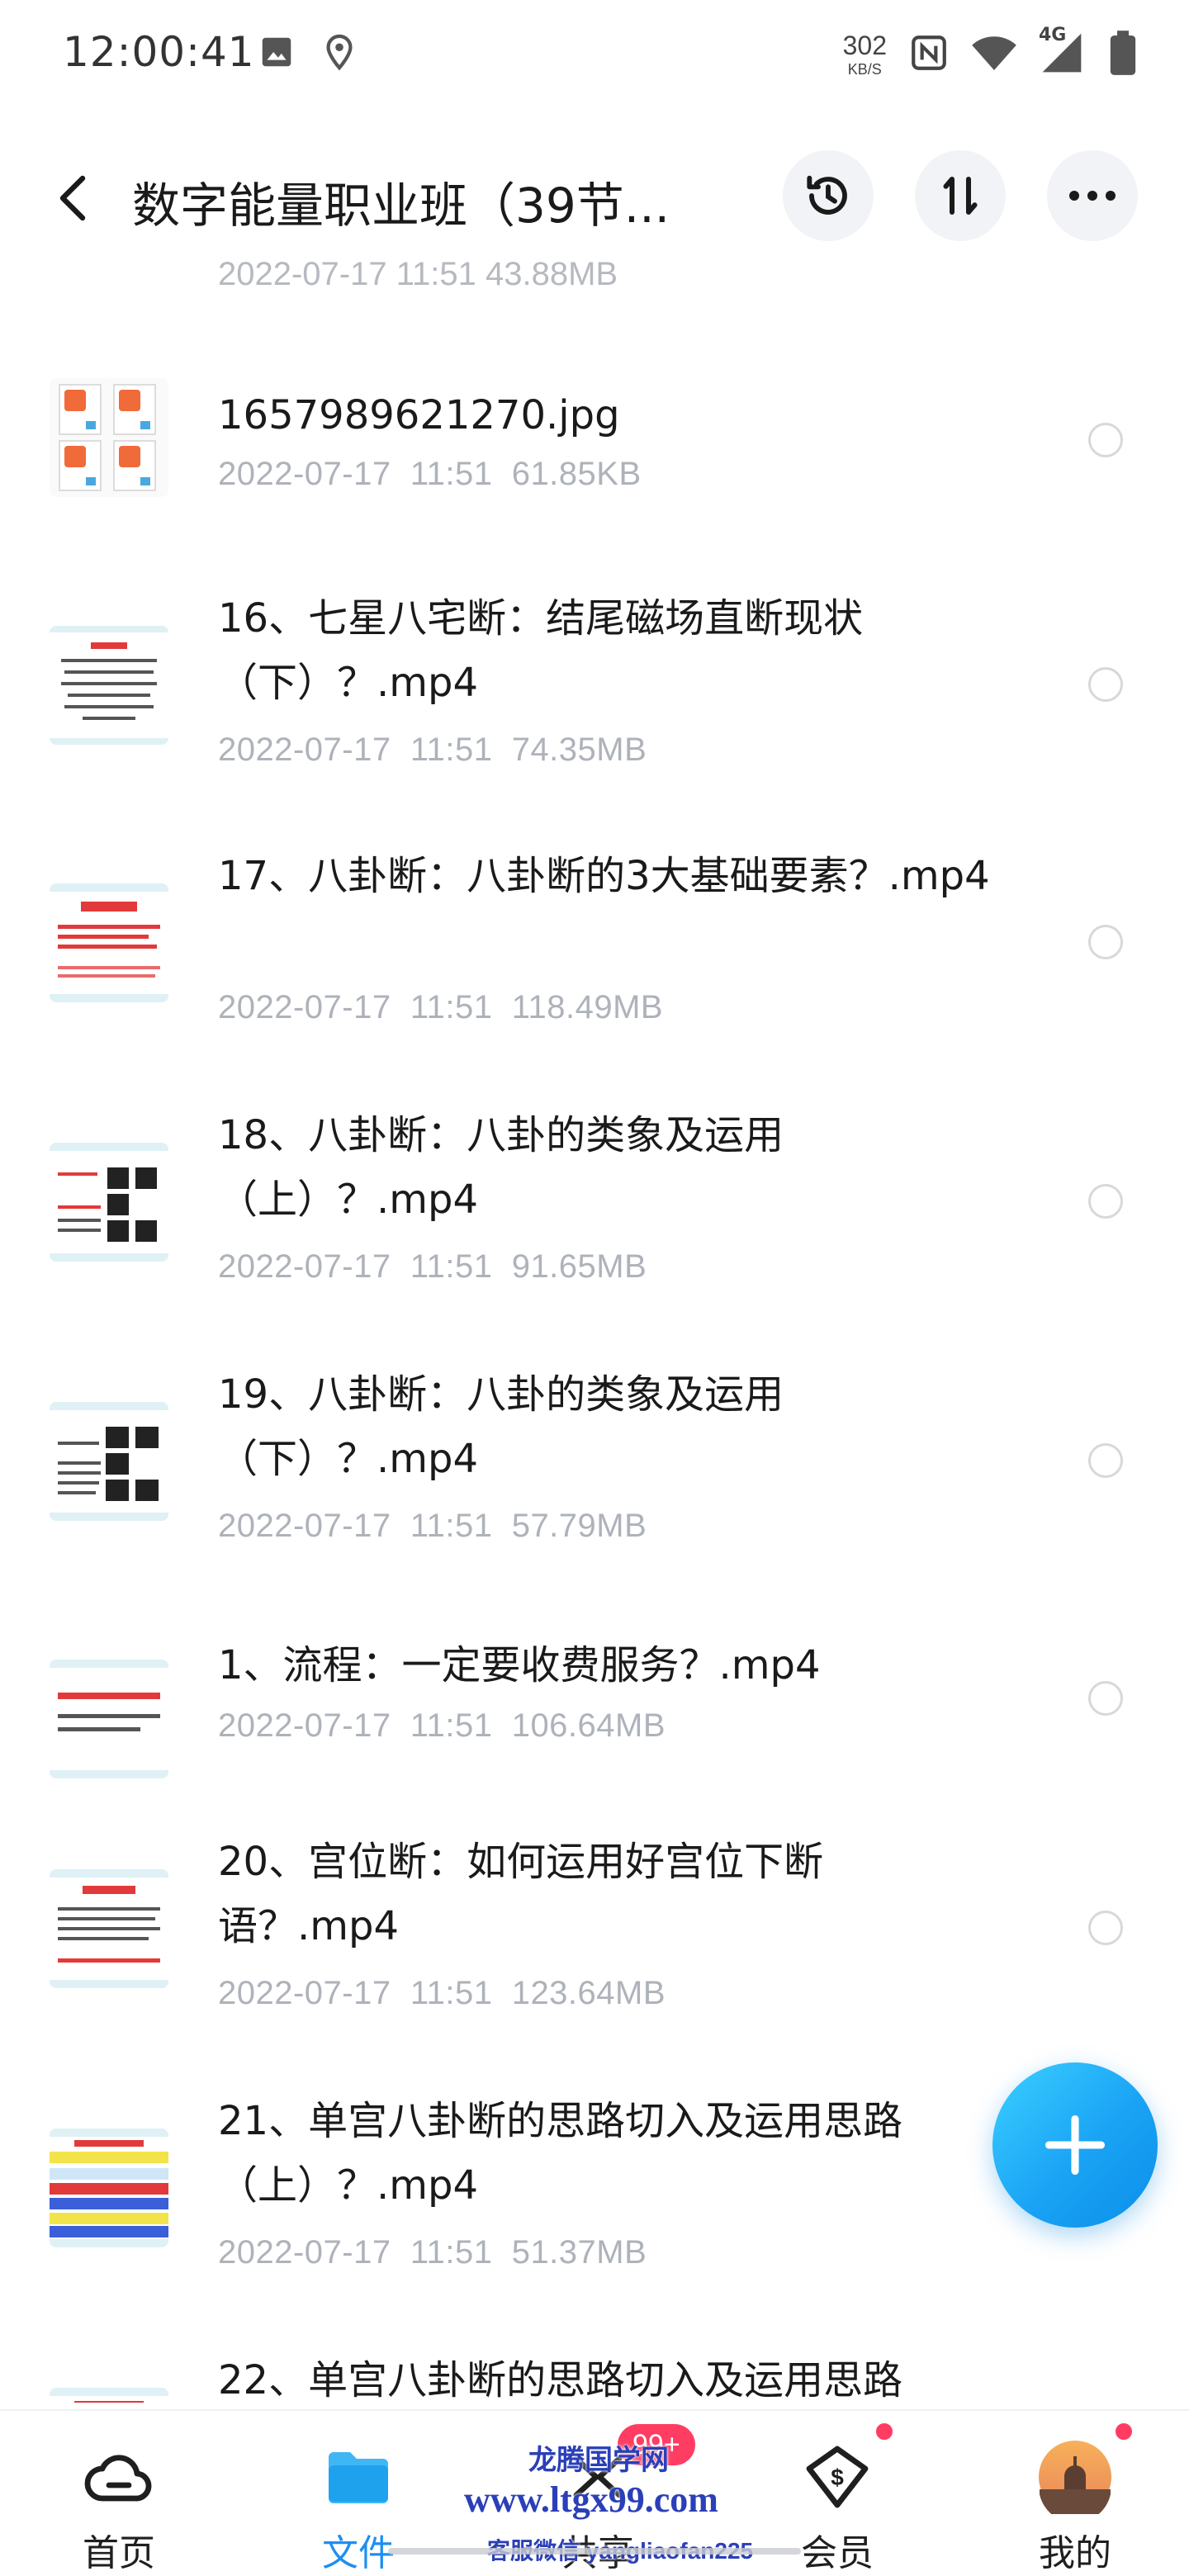 The height and width of the screenshot is (2576, 1189). Describe the element at coordinates (864, 54) in the screenshot. I see `network-speed: 302 KB/S` at that location.